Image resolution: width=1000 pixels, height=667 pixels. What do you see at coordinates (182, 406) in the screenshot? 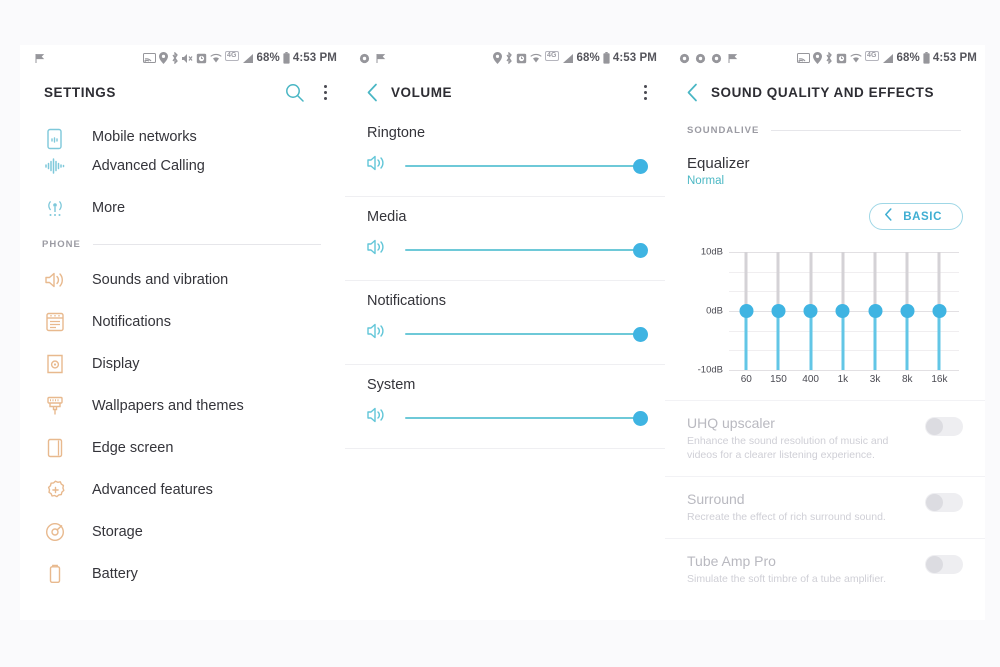
I see `sidebar-item-wallpapers-and-themes: Wallpapers and themes` at bounding box center [182, 406].